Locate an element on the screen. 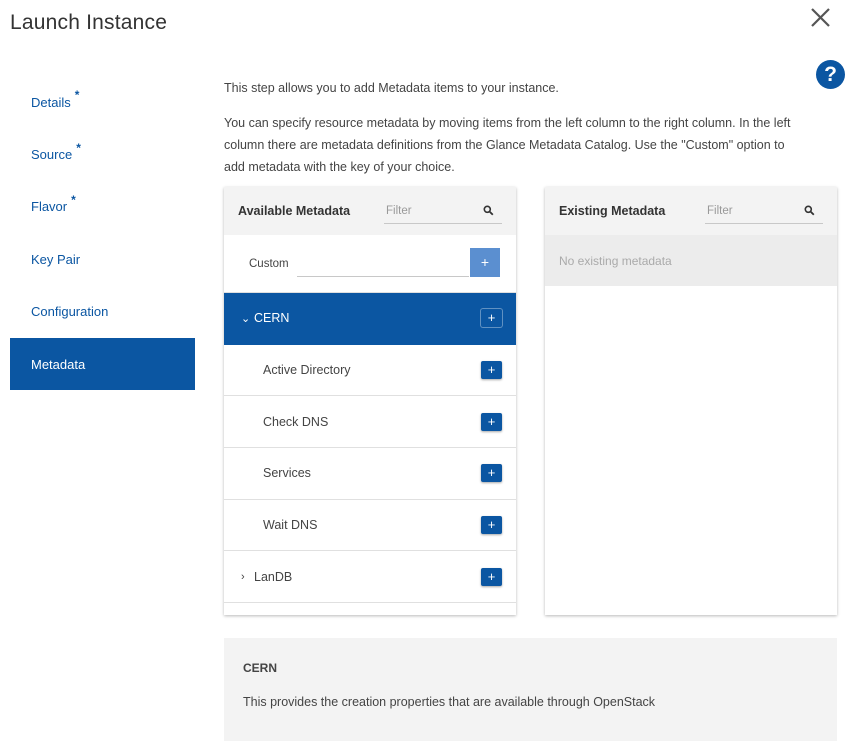 The height and width of the screenshot is (741, 849). tree-item-label: CERN is located at coordinates (272, 318).